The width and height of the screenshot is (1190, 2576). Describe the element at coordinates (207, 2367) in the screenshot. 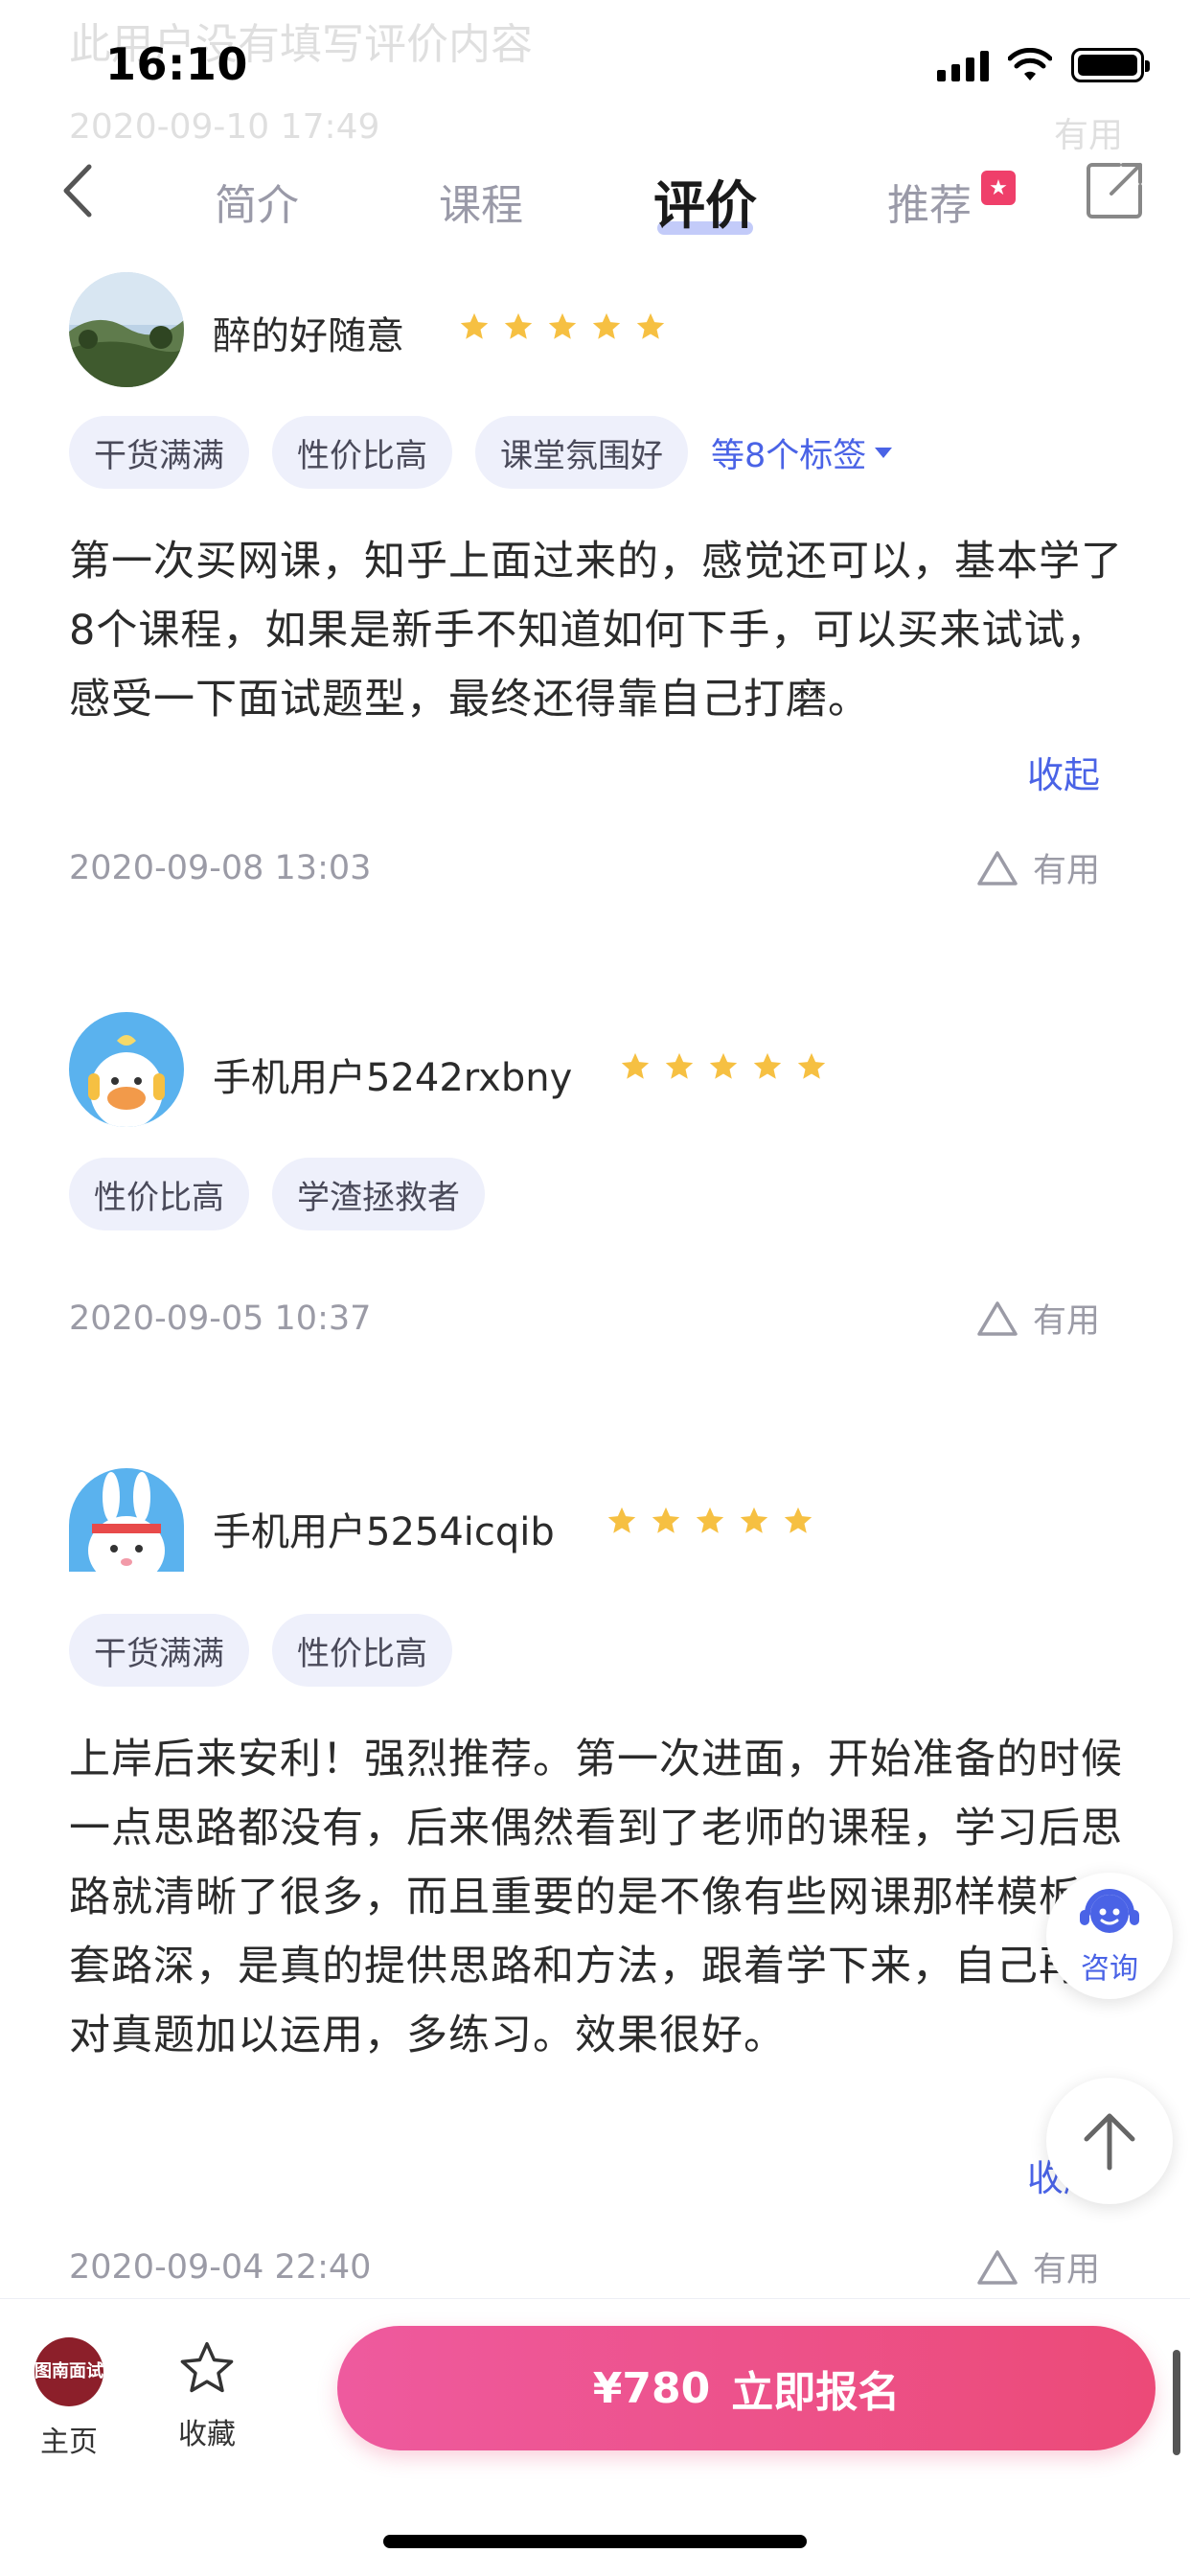

I see `star-outline-icon` at that location.